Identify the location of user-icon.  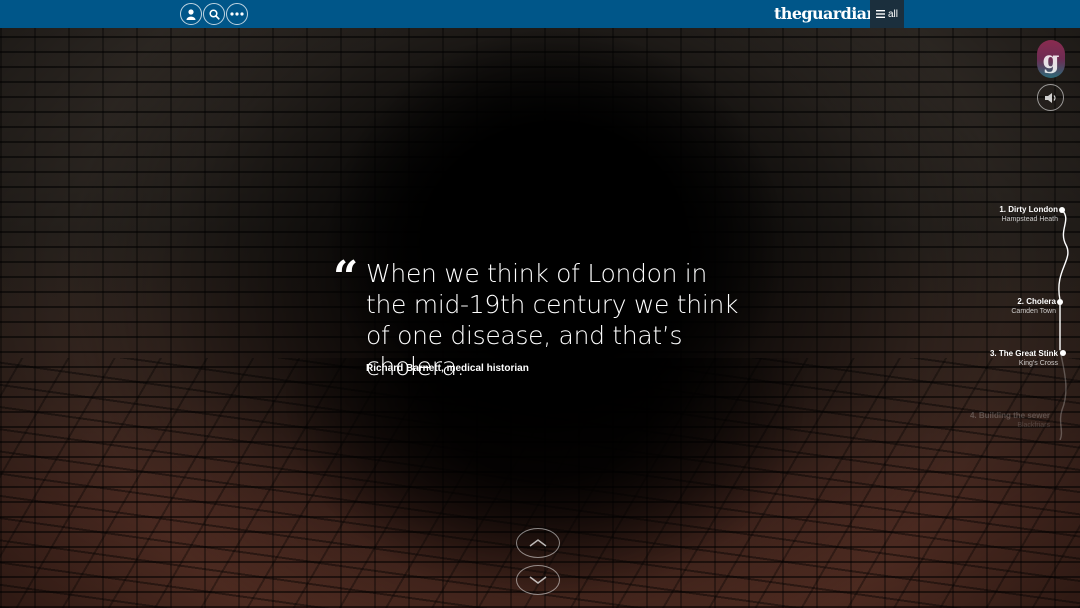
(191, 14).